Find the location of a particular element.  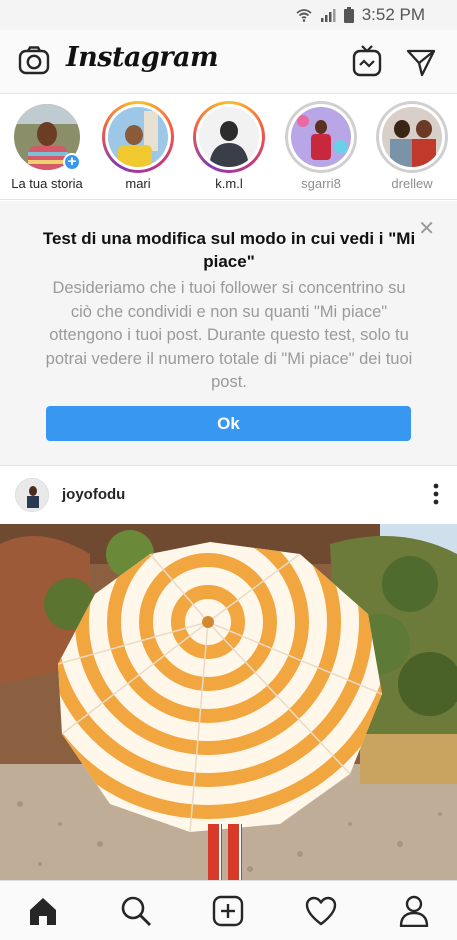

status-time: 3:52 PM is located at coordinates (393, 14).